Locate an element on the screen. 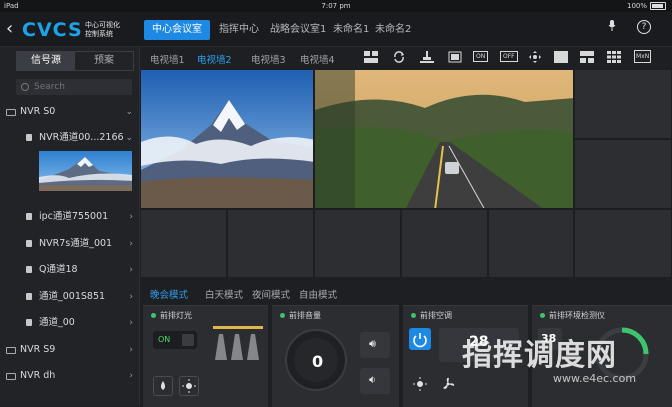 The width and height of the screenshot is (672, 407). battery-percent: 100% is located at coordinates (636, 6).